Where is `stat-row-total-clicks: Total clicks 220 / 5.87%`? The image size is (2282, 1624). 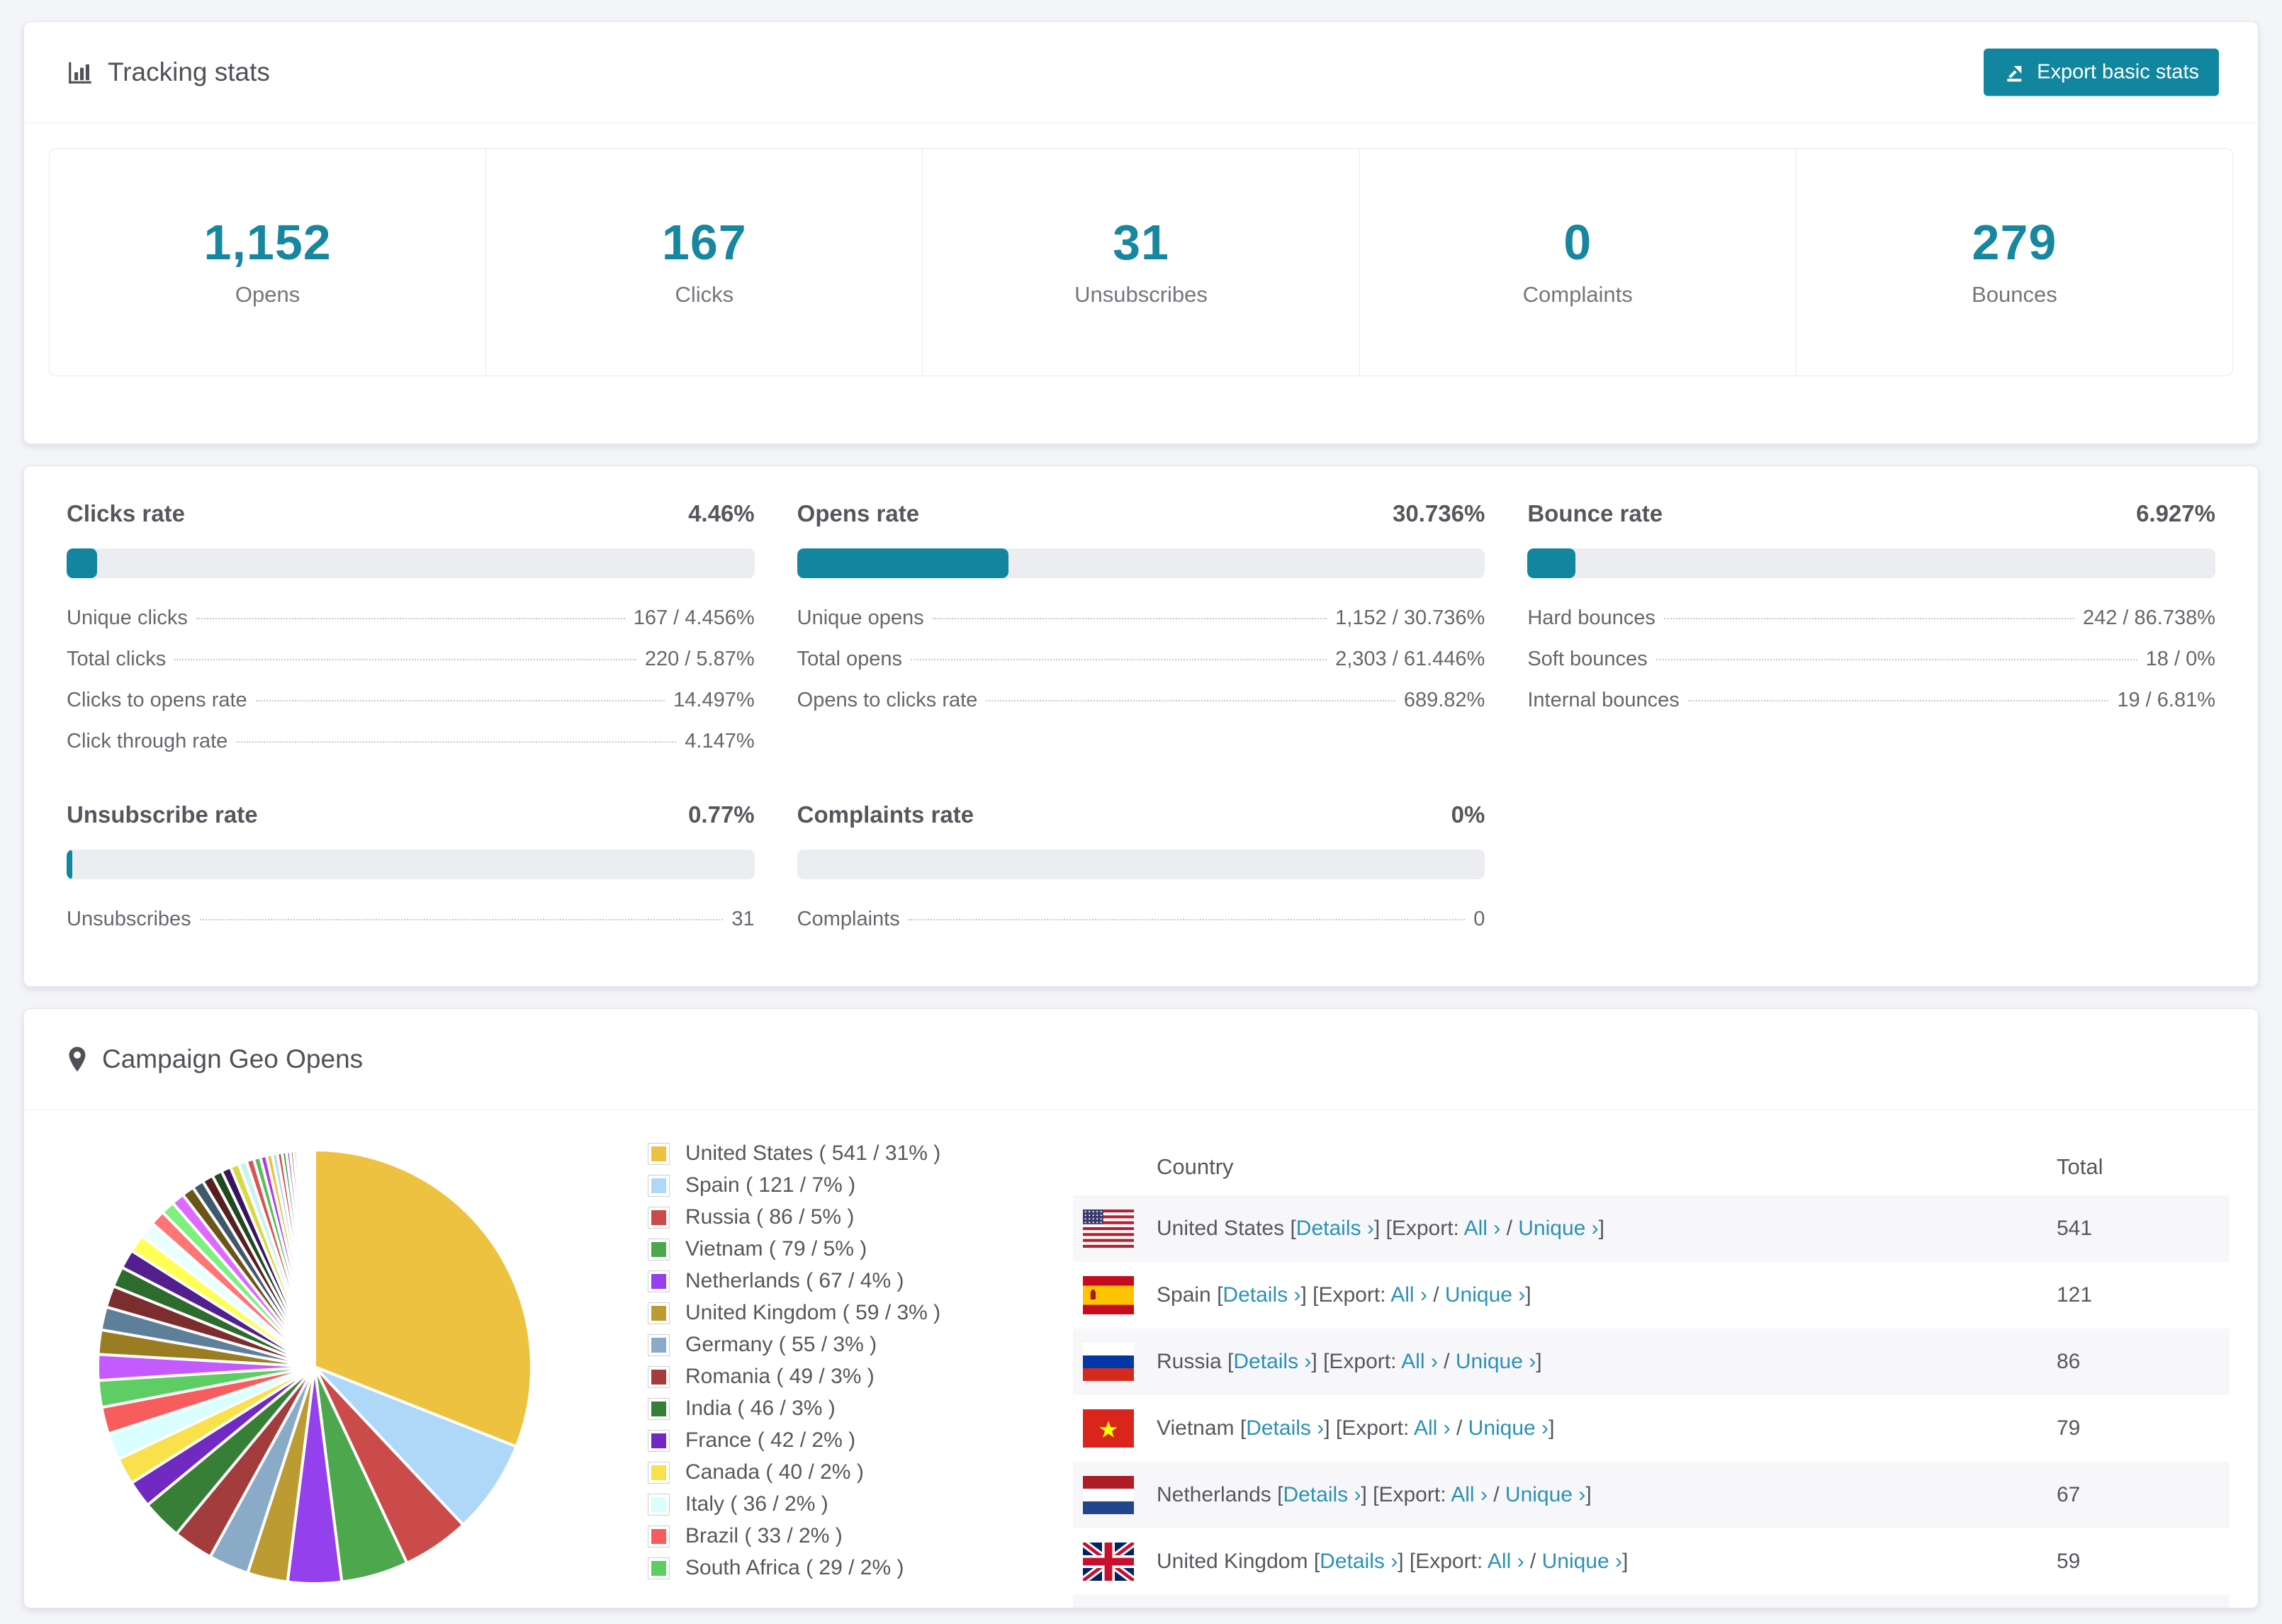 stat-row-total-clicks: Total clicks 220 / 5.87% is located at coordinates (411, 659).